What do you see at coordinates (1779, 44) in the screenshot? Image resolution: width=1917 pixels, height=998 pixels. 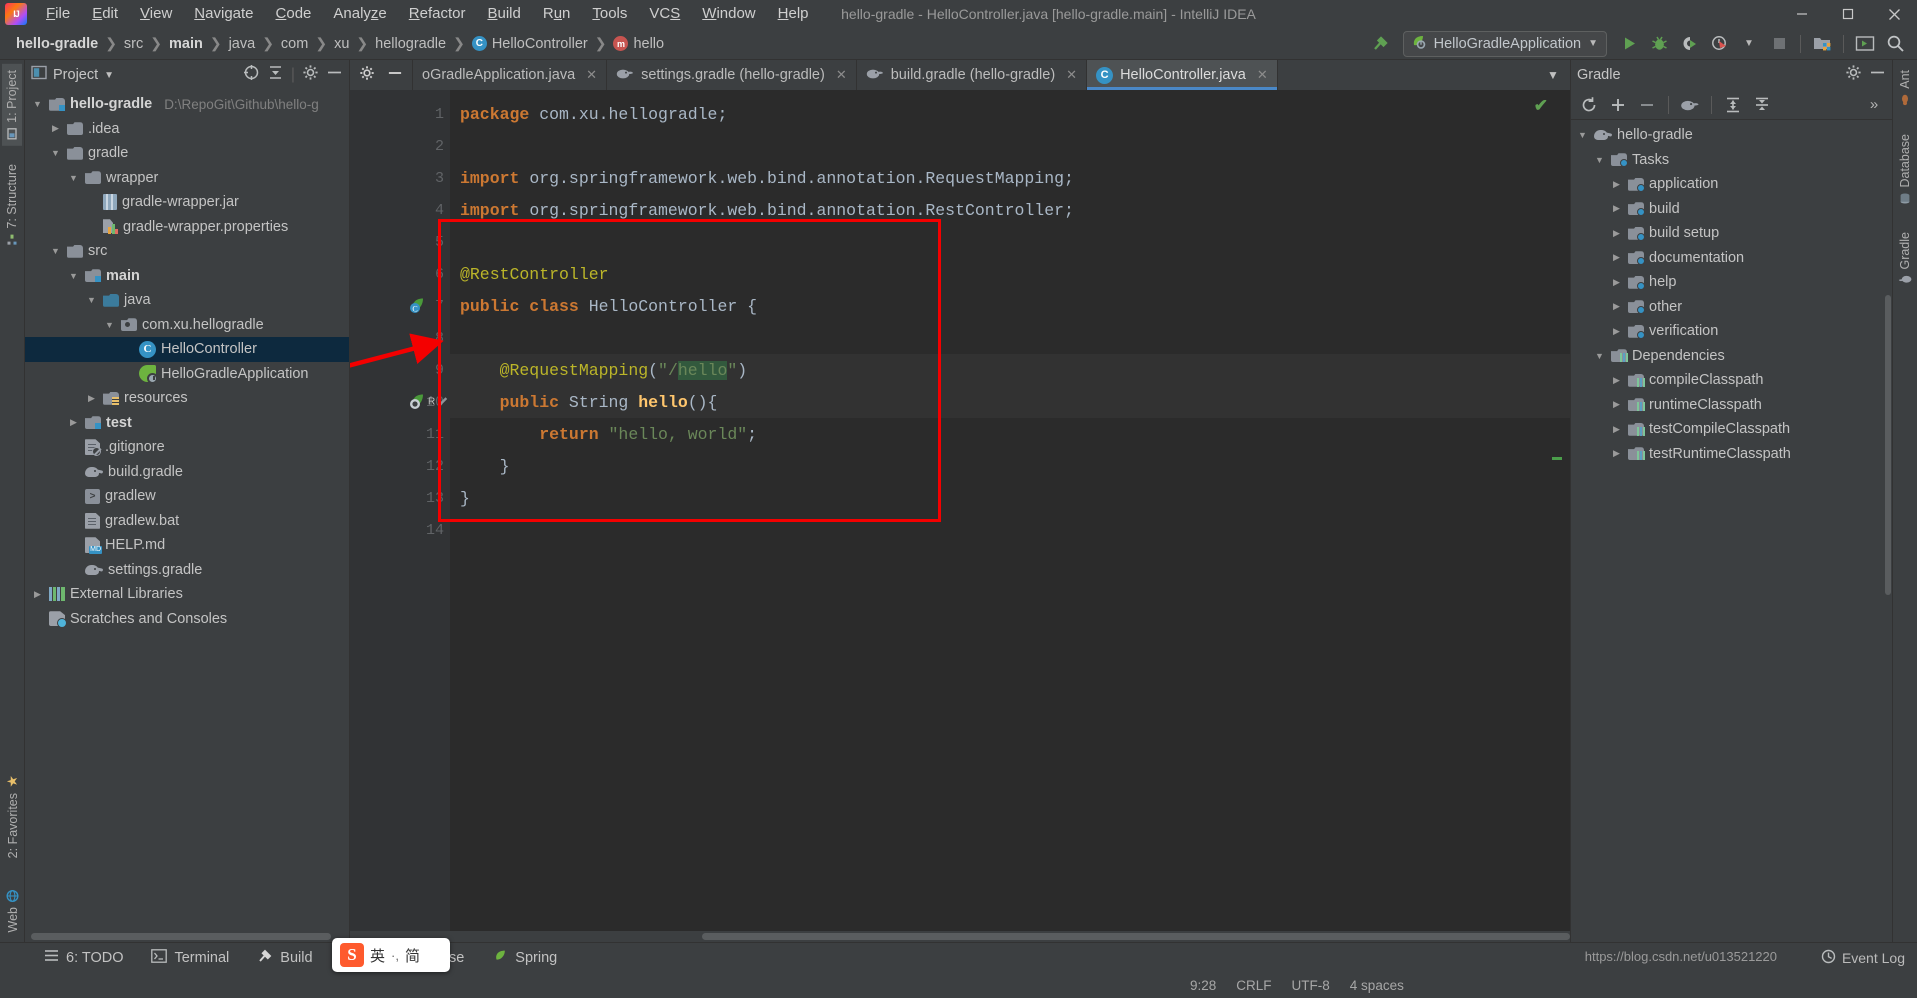 I see `stop-button` at bounding box center [1779, 44].